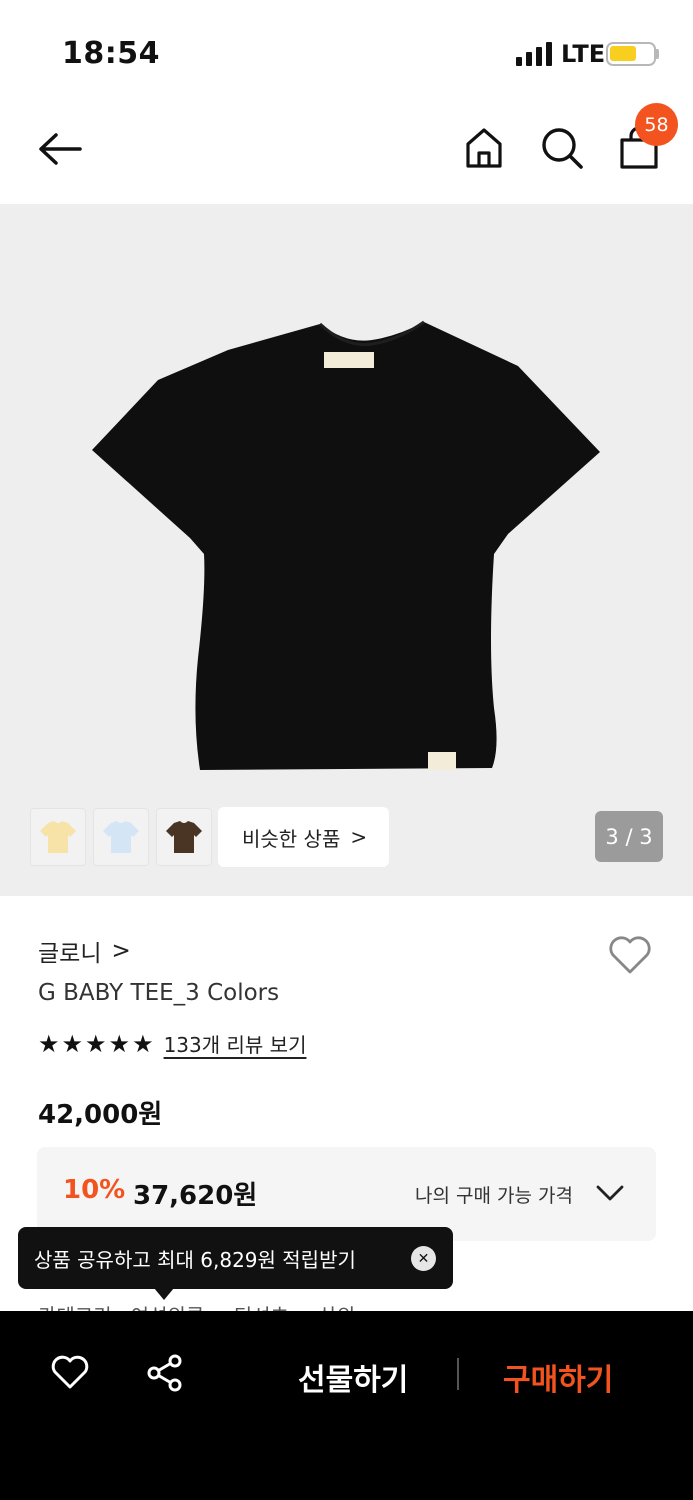 This screenshot has width=693, height=1500. Describe the element at coordinates (60, 149) in the screenshot. I see `back-arrow-icon` at that location.